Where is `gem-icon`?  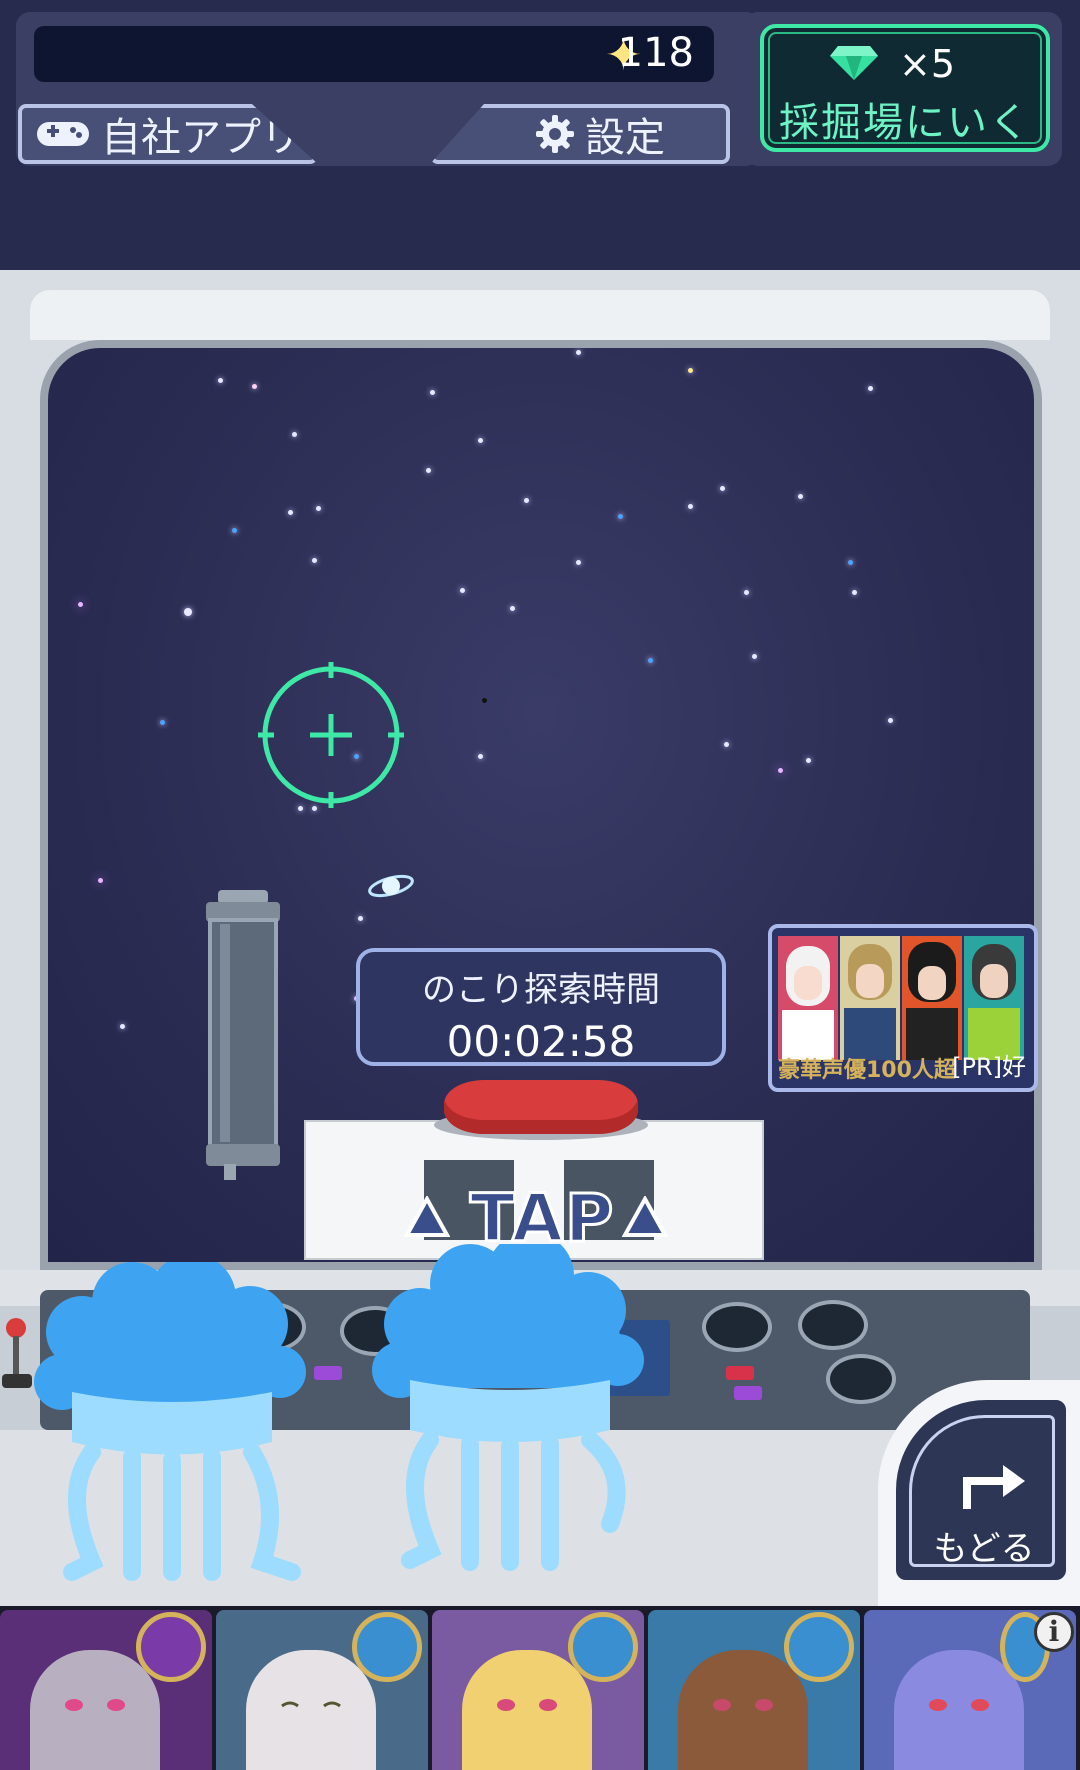
gem-icon is located at coordinates (854, 63).